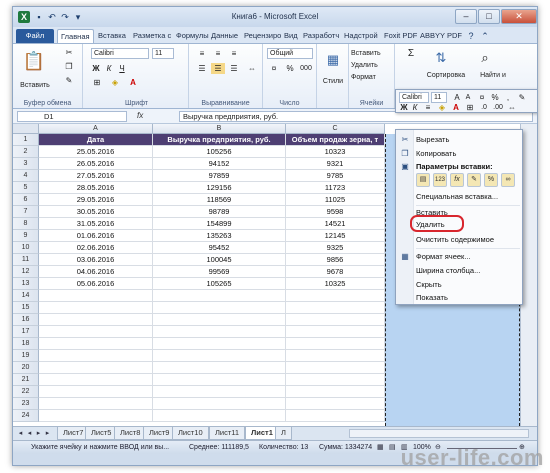 Image resolution: width=550 pixels, height=473 pixels. I want to click on row-header: 15, so click(26, 308).